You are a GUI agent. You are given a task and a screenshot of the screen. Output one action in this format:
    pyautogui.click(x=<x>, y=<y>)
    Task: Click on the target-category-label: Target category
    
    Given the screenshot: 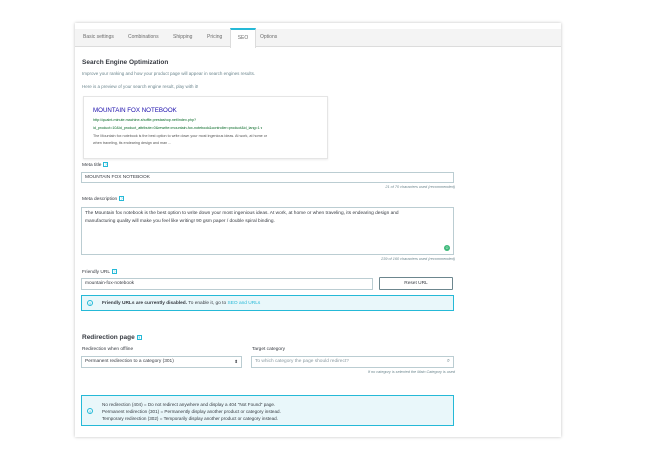 What is the action you would take?
    pyautogui.click(x=269, y=349)
    